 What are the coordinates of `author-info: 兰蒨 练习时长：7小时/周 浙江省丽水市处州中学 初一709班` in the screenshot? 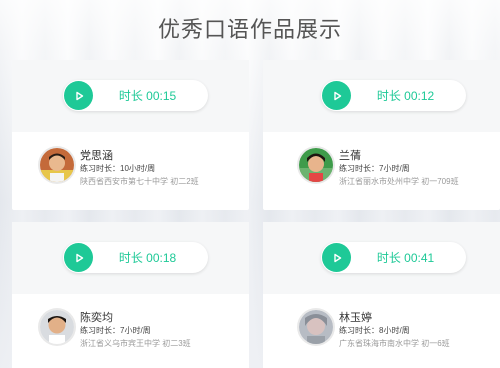 It's located at (381, 171).